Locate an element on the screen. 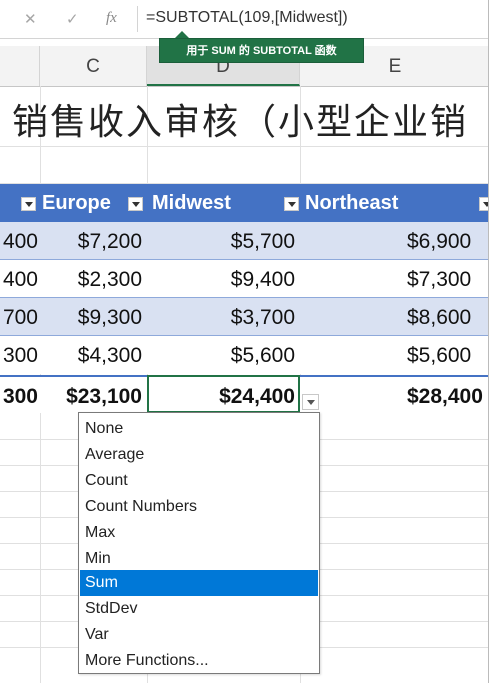  table-cell: $8,600 is located at coordinates (395, 317).